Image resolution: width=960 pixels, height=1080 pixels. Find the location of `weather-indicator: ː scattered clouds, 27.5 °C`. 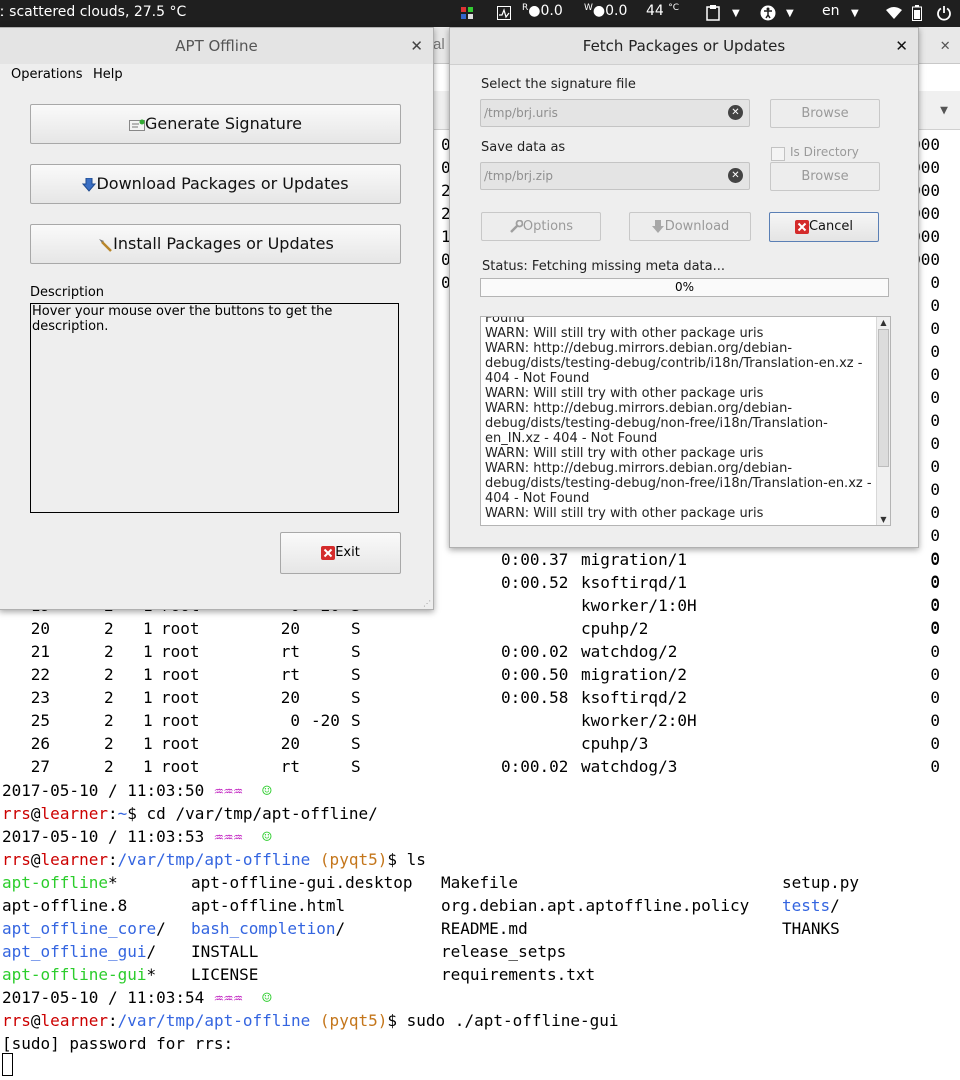

weather-indicator: ː scattered clouds, 27.5 °C is located at coordinates (93, 12).